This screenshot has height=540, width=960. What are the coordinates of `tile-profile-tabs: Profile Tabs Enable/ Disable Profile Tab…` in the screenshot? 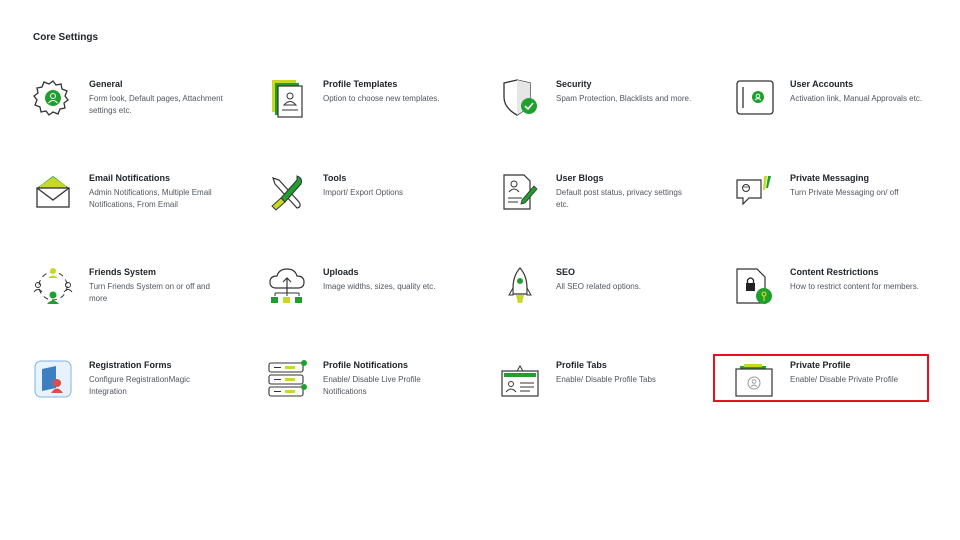 It's located at (607, 399).